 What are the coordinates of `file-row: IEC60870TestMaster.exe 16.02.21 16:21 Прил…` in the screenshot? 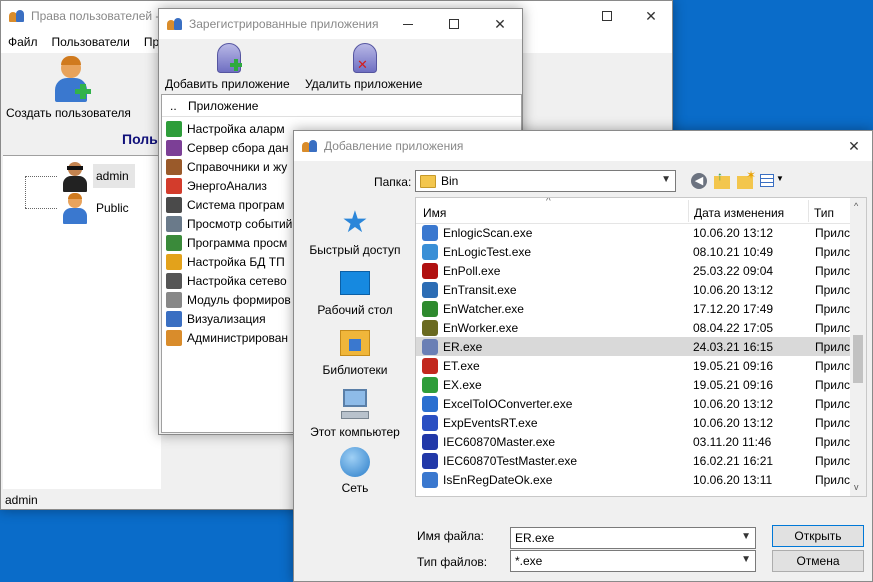 It's located at (634, 460).